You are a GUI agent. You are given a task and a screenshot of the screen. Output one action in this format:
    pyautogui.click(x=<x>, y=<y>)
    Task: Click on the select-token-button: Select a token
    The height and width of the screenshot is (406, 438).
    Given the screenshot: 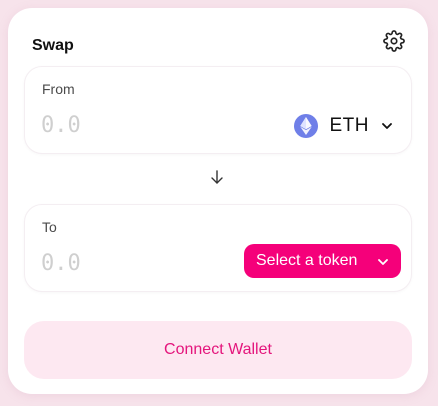 What is the action you would take?
    pyautogui.click(x=322, y=261)
    